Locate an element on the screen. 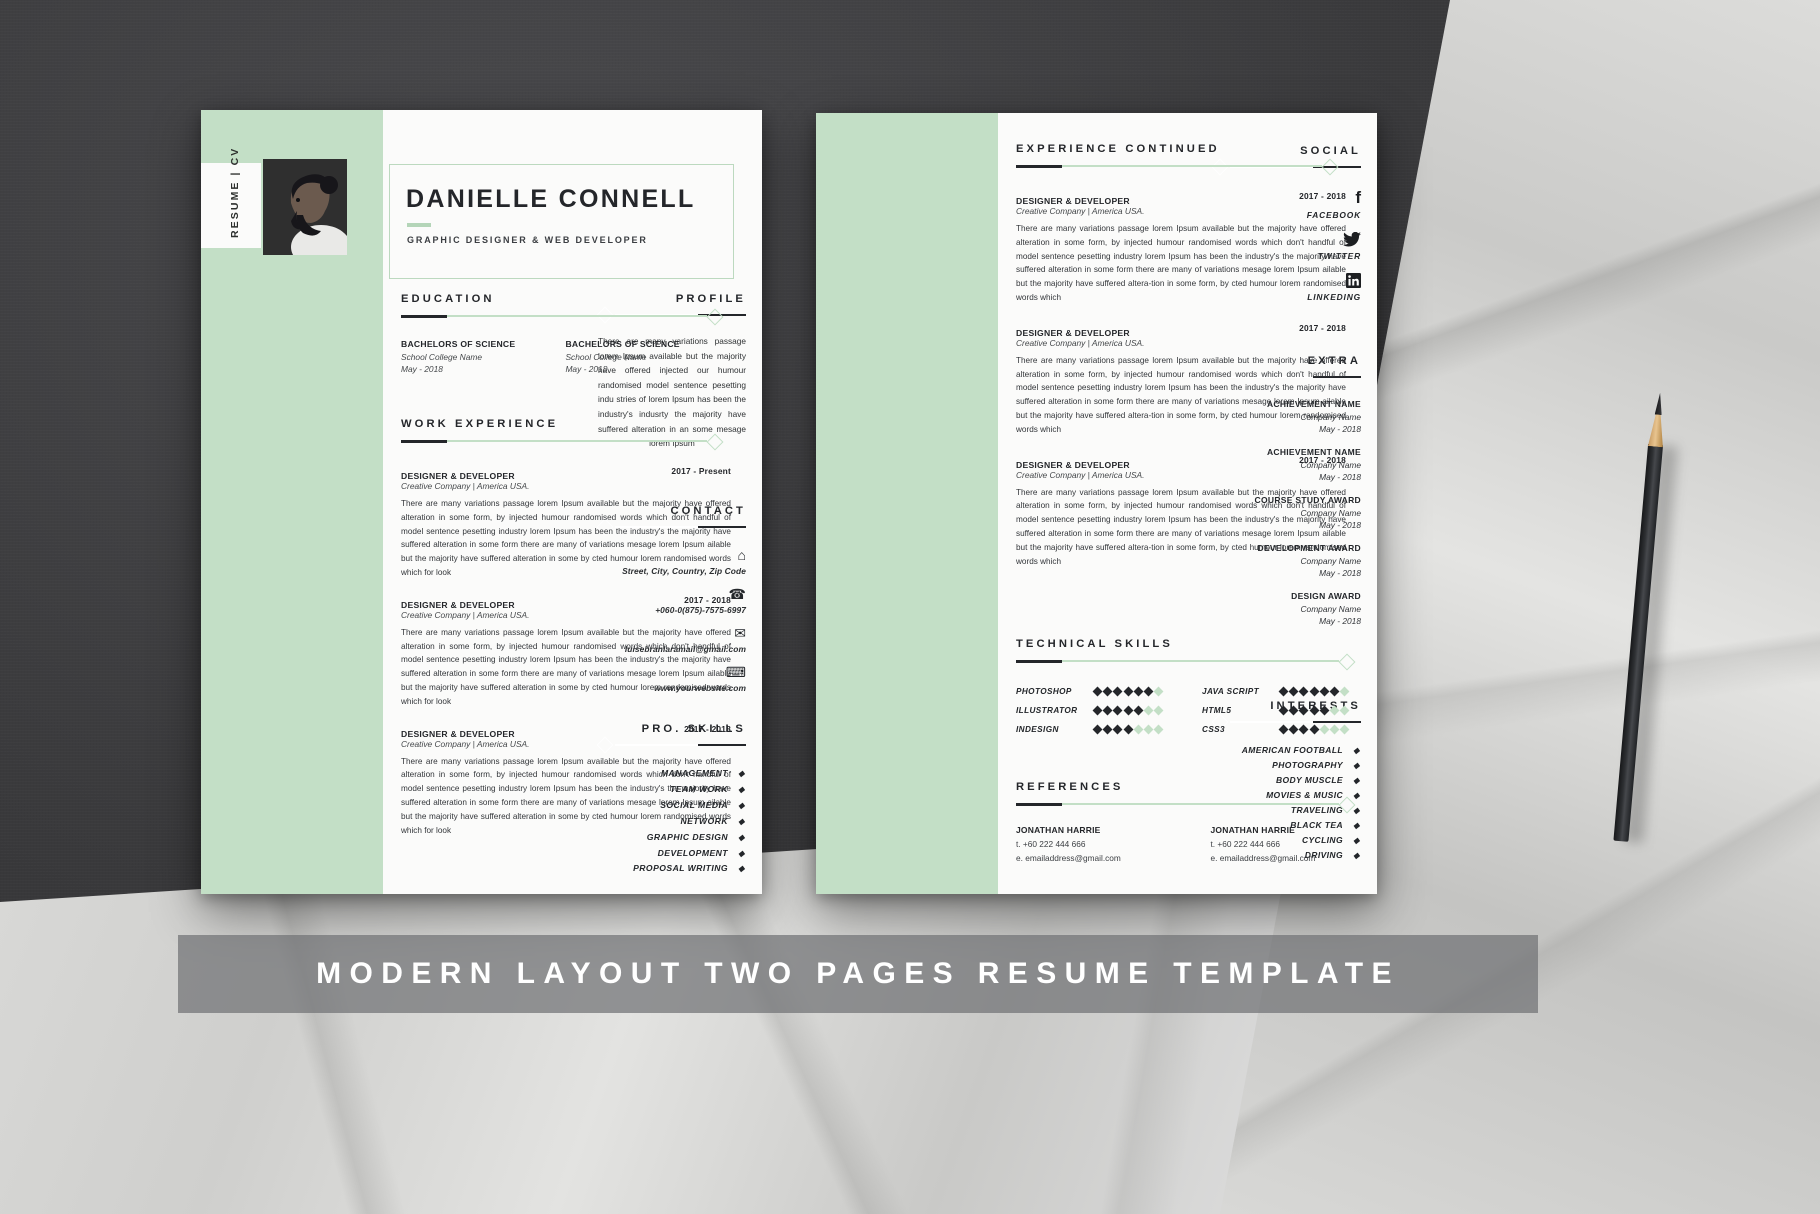 Image resolution: width=1820 pixels, height=1214 pixels. promo-banner: MODERN LAYOUT TWO PAGES RESUME TEMPLATE is located at coordinates (858, 974).